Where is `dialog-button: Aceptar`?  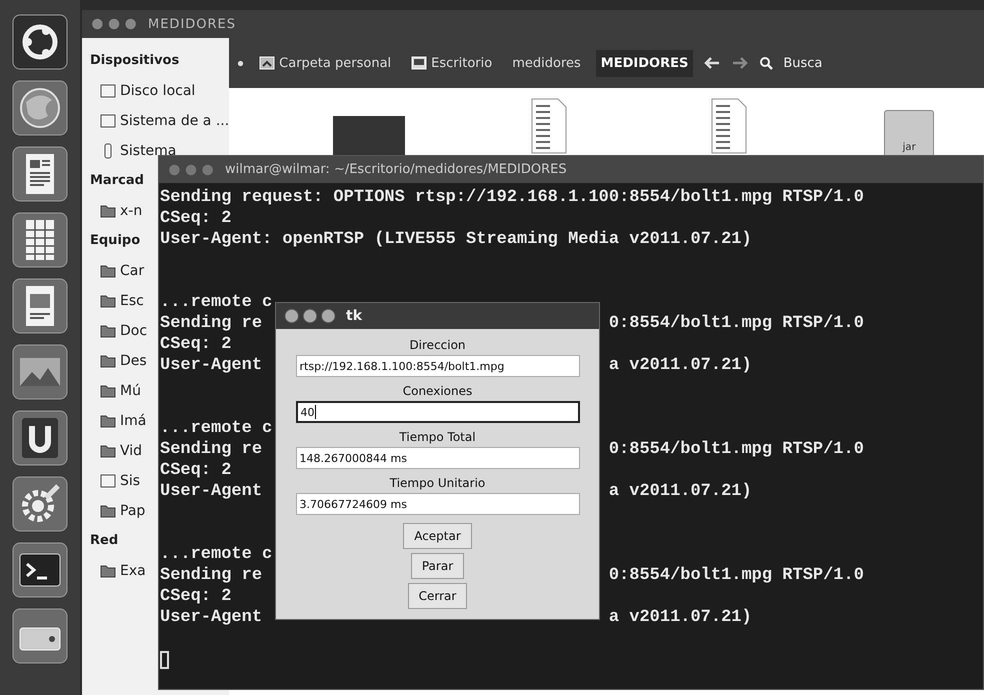 dialog-button: Aceptar is located at coordinates (437, 536).